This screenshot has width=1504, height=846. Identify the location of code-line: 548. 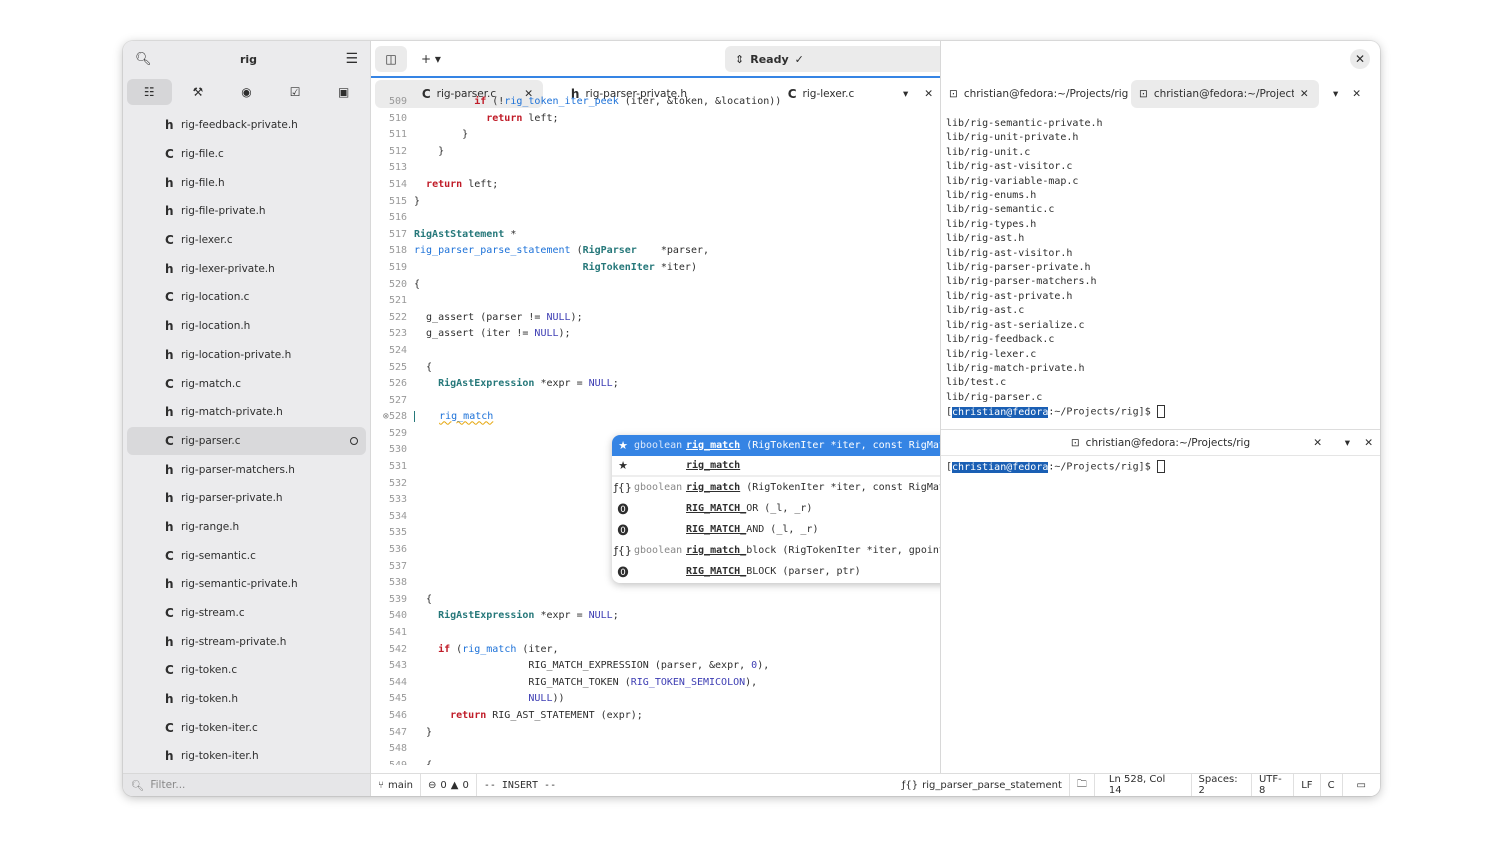
(655, 749).